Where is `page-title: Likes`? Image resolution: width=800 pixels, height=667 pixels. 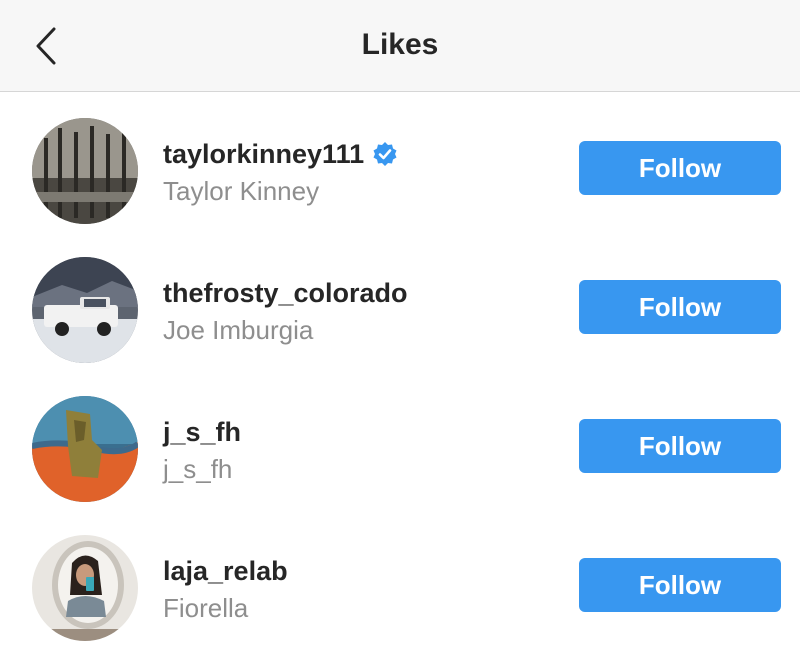
page-title: Likes is located at coordinates (400, 44).